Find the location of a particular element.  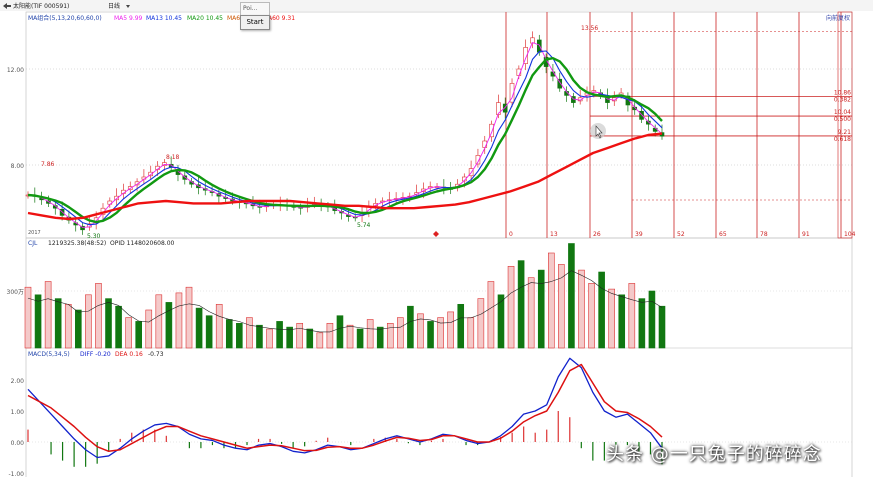

price-high-label: 8.18 is located at coordinates (173, 157).